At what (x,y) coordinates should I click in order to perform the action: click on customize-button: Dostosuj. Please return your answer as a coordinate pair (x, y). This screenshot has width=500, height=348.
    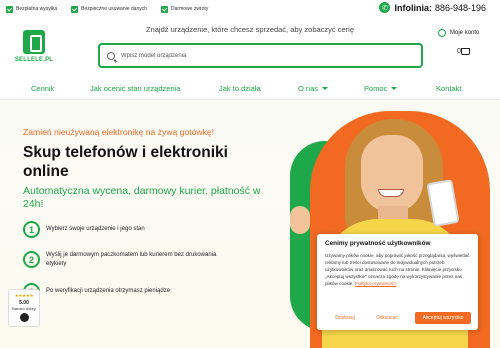
    Looking at the image, I should click on (345, 318).